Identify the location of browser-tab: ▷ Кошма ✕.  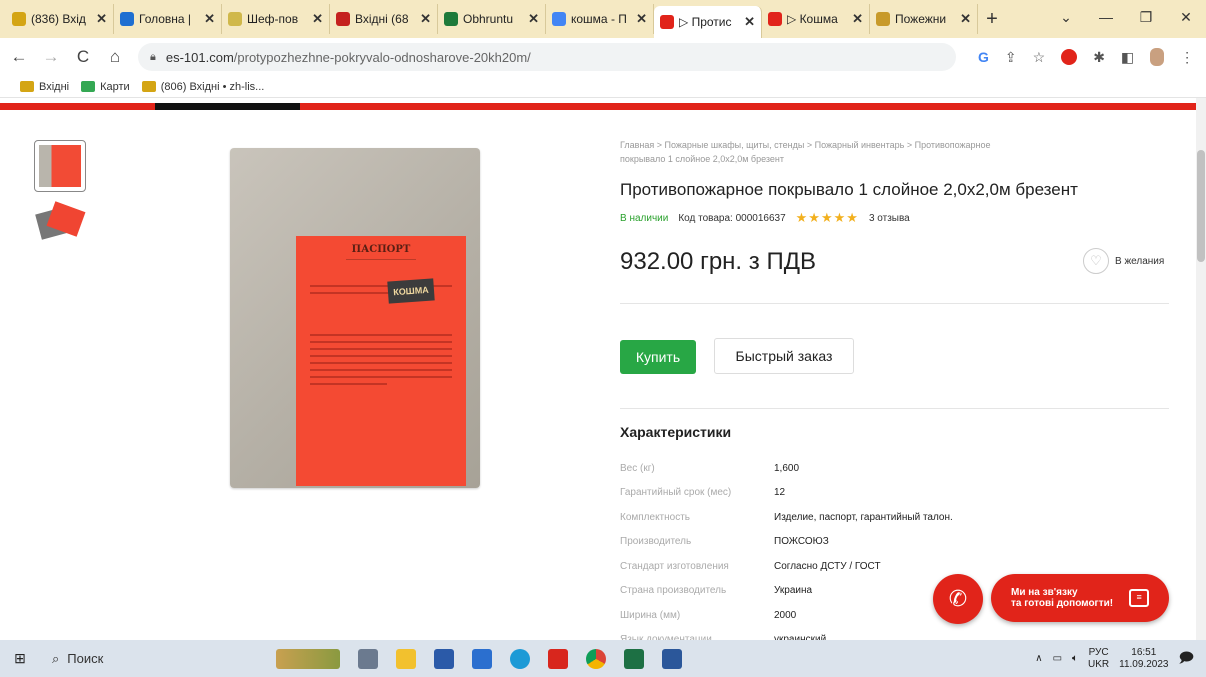
(816, 19).